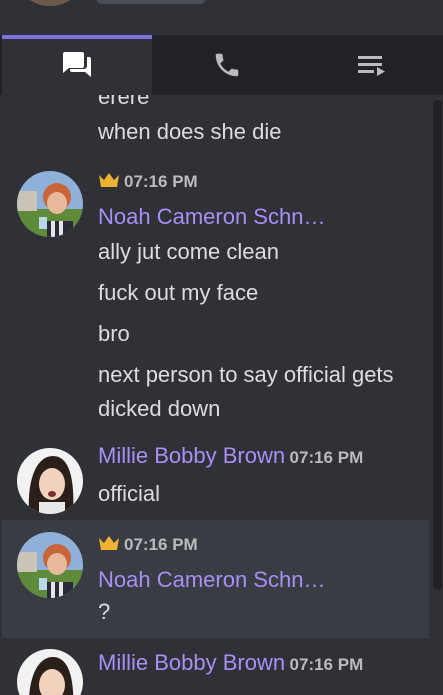 The width and height of the screenshot is (443, 695). Describe the element at coordinates (124, 102) in the screenshot. I see `message-text: erere` at that location.